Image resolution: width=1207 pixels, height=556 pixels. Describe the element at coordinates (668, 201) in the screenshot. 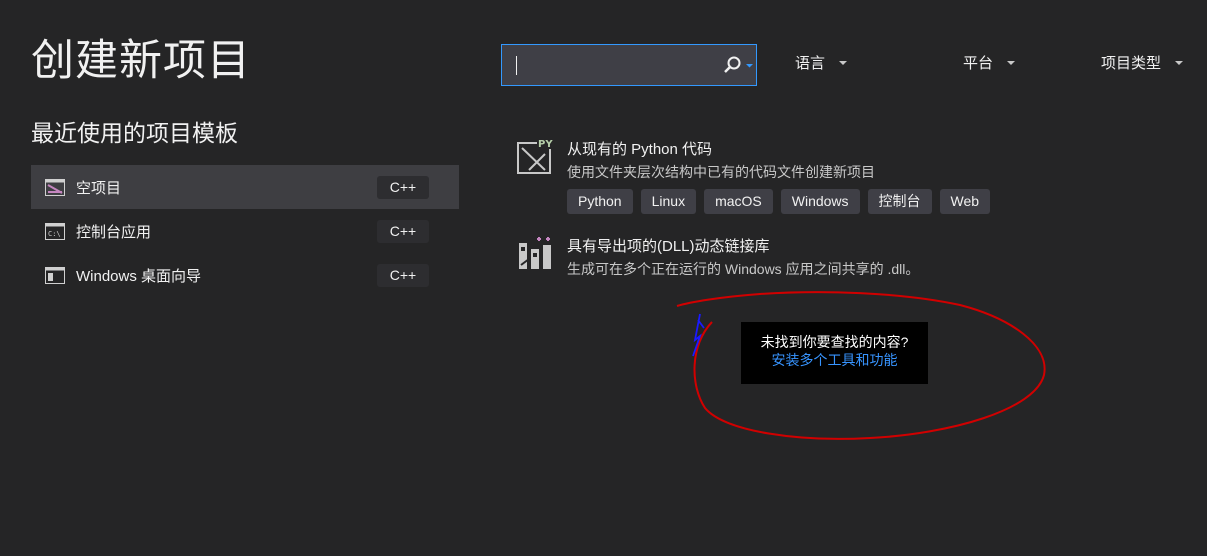

I see `tag-linux: Linux` at that location.